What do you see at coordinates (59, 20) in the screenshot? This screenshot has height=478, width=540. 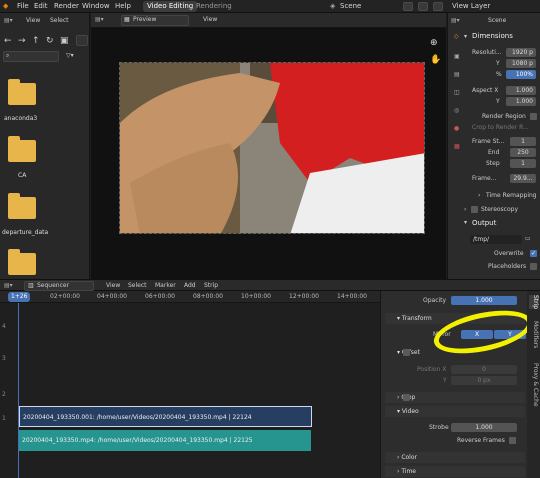 I see `fb-menu-select: Select` at bounding box center [59, 20].